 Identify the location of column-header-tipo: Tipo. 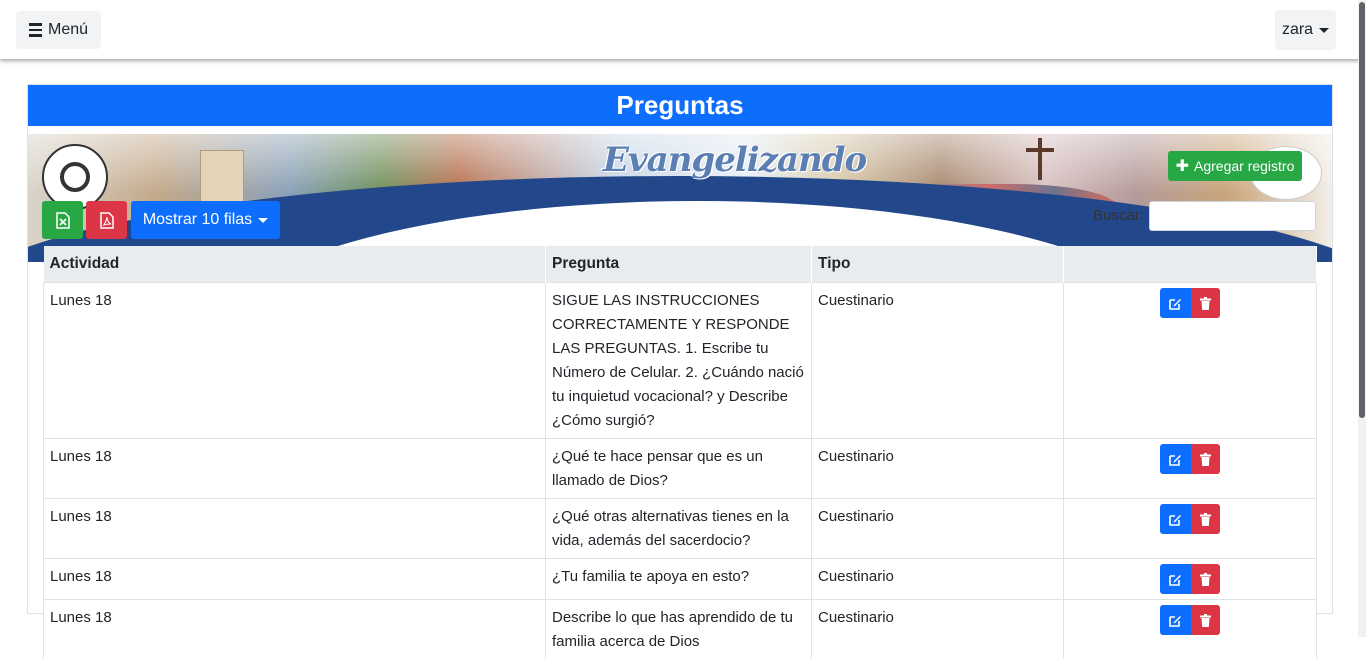
(938, 264).